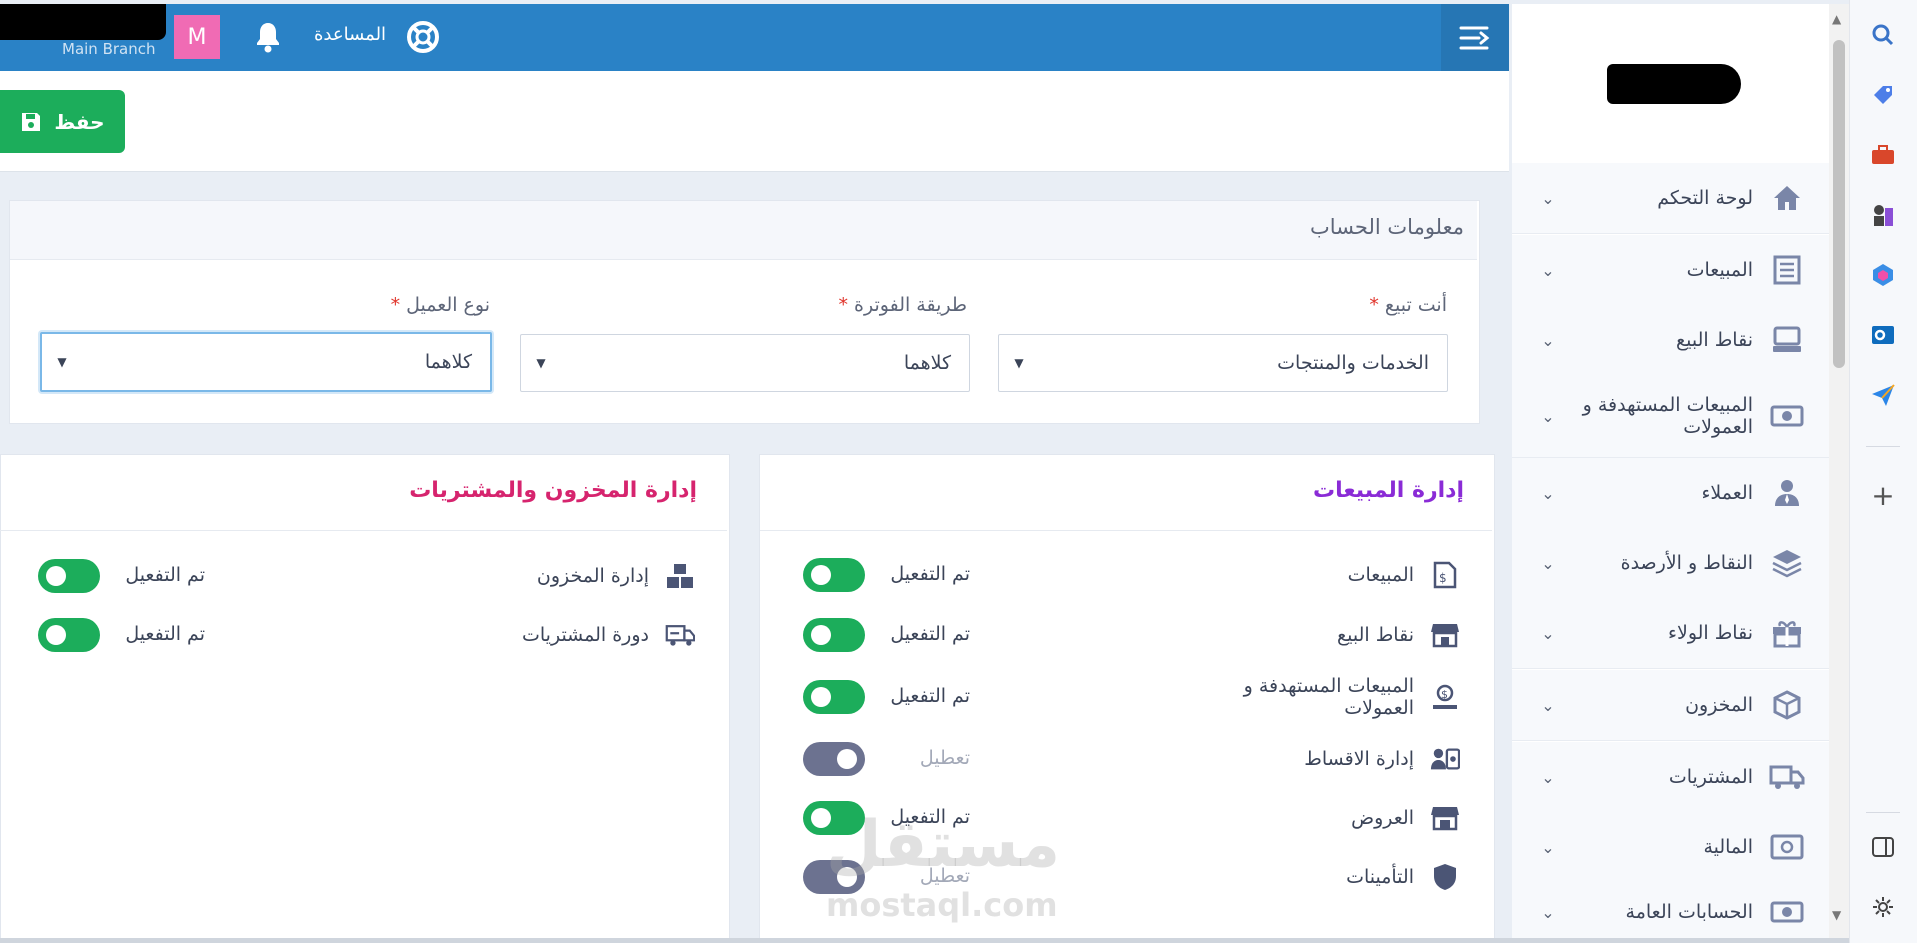 This screenshot has height=943, width=1917. Describe the element at coordinates (1445, 575) in the screenshot. I see `invoice-dollar-icon: $` at that location.